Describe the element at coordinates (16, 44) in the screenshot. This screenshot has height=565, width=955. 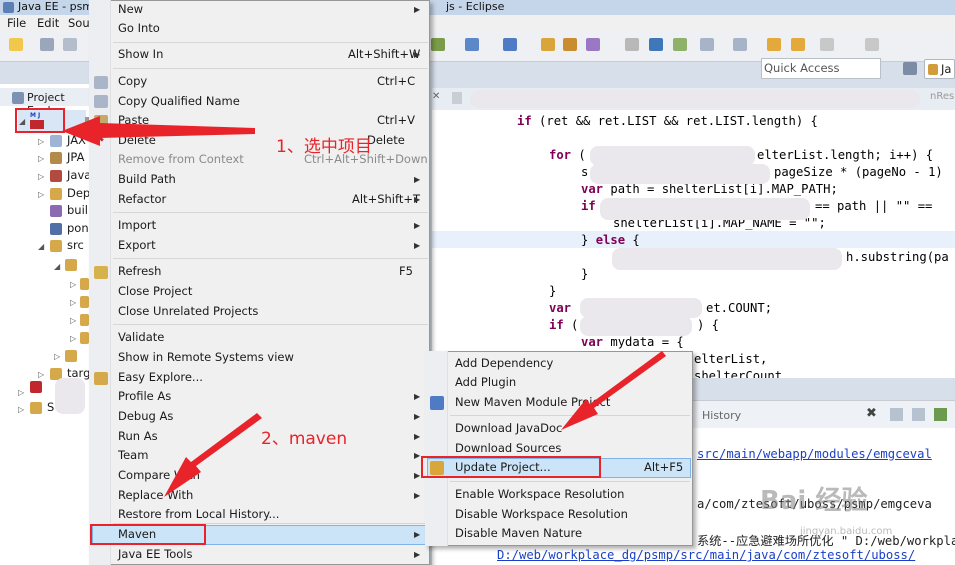
I see `new-icon` at that location.